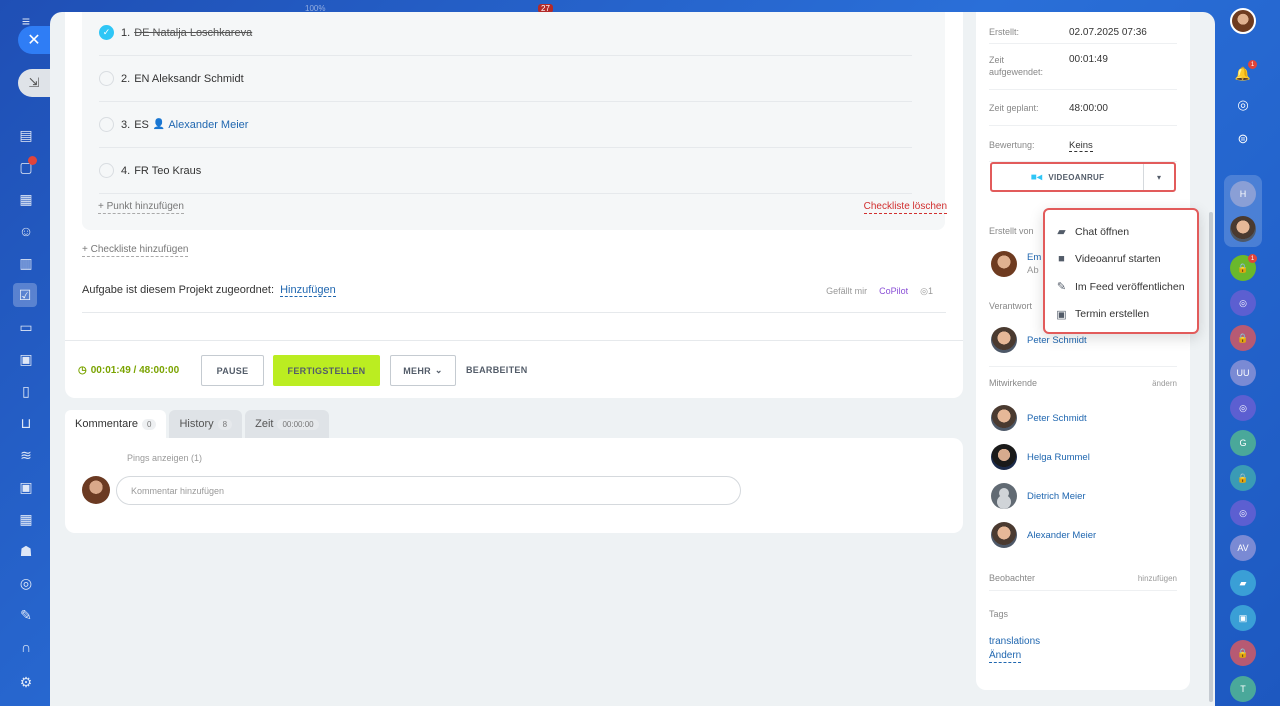 Image resolution: width=1280 pixels, height=706 pixels. Describe the element at coordinates (1121, 232) in the screenshot. I see `menu-item-open-chat: ▰ Chat öffnen` at that location.